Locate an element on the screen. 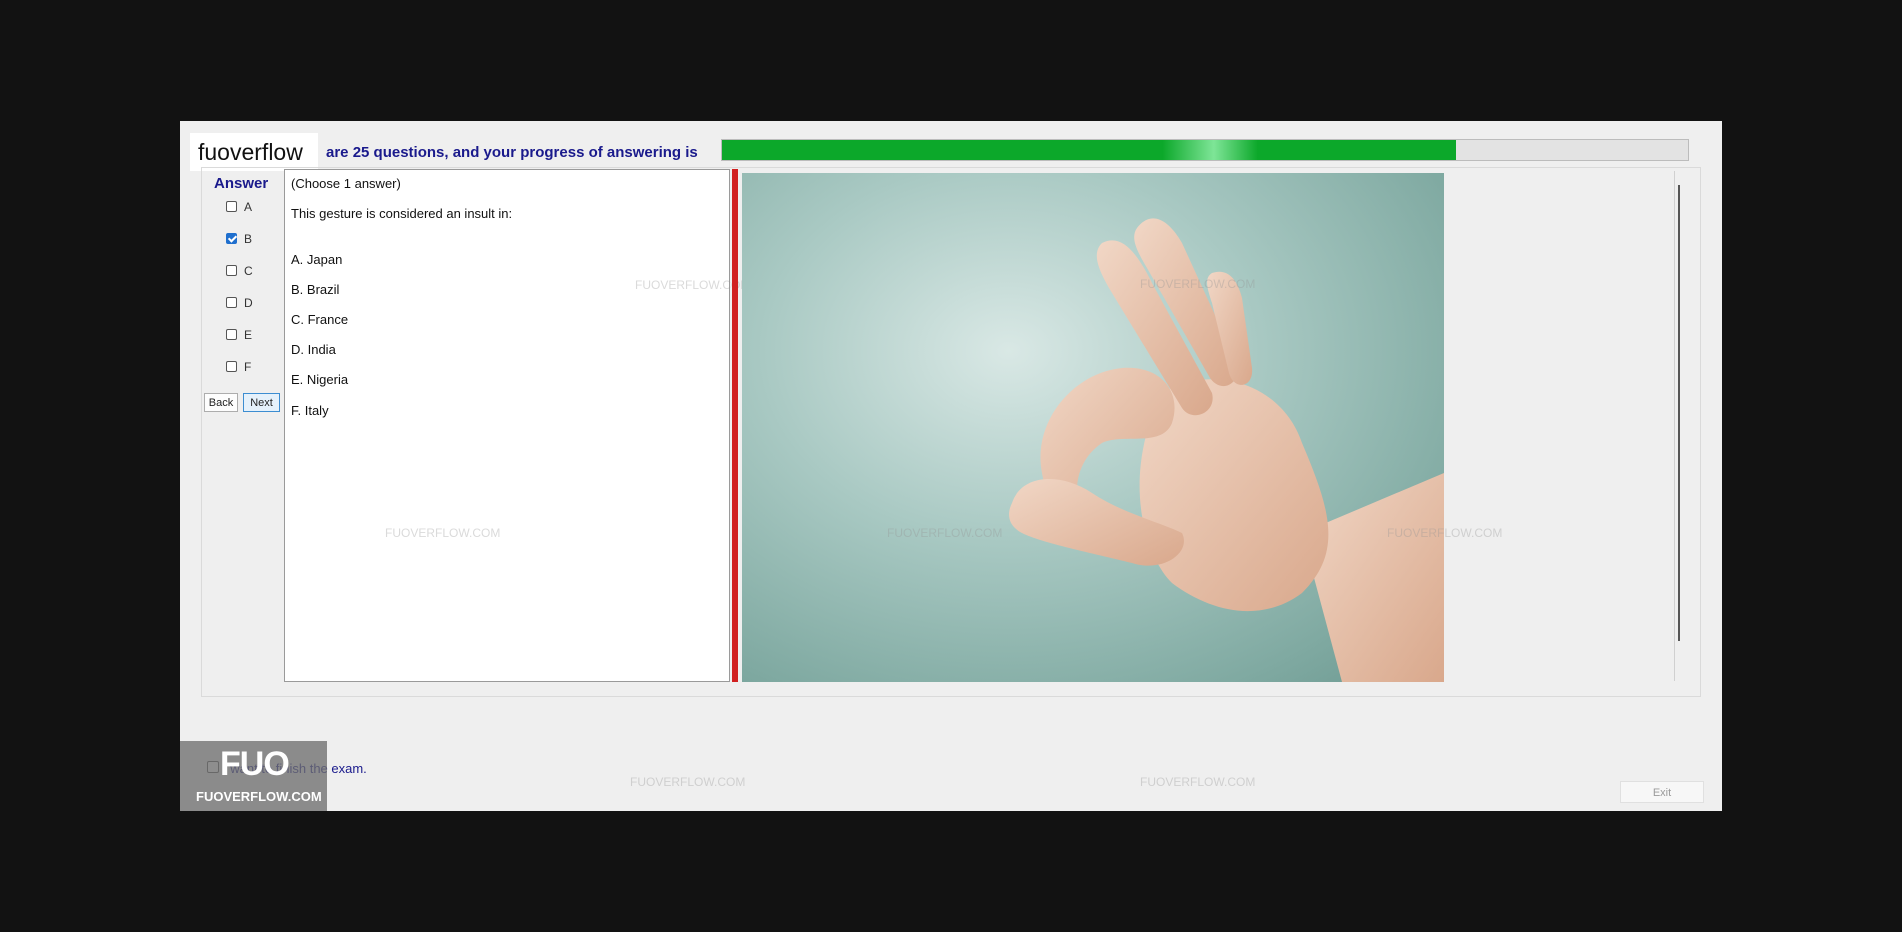 This screenshot has height=932, width=1902. answer-heading: Answer is located at coordinates (241, 183).